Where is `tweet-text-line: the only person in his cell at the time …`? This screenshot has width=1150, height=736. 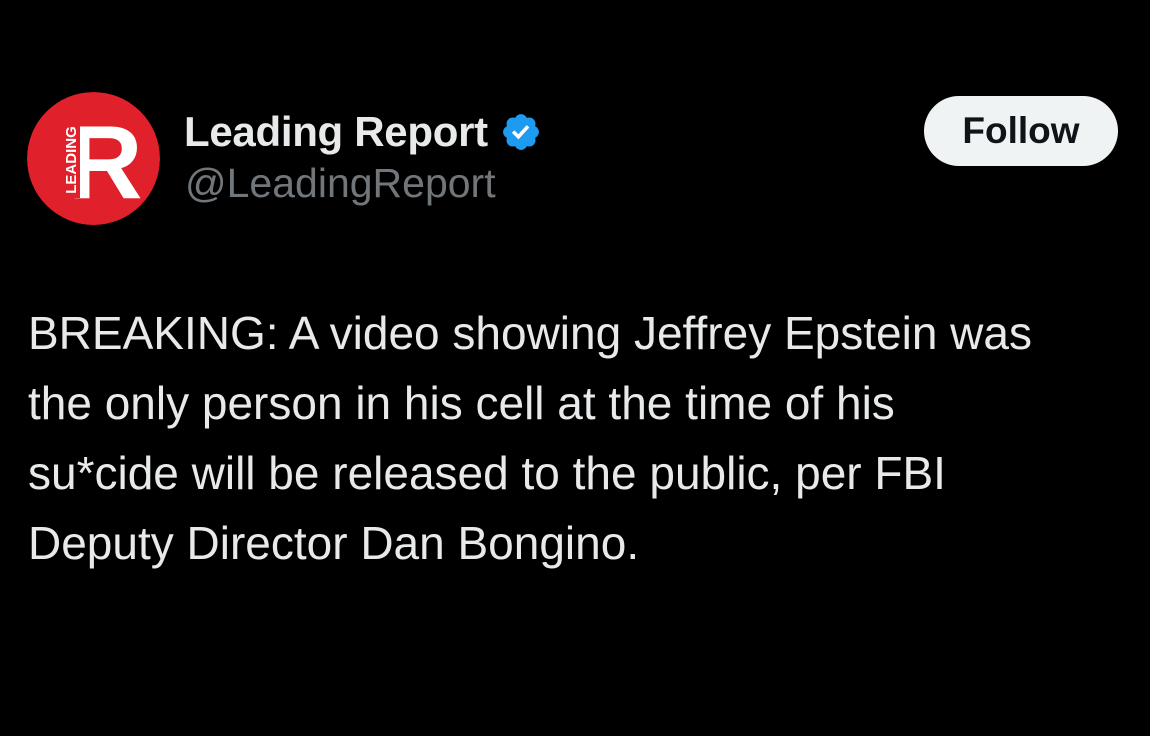
tweet-text-line: the only person in his cell at the time … is located at coordinates (461, 403).